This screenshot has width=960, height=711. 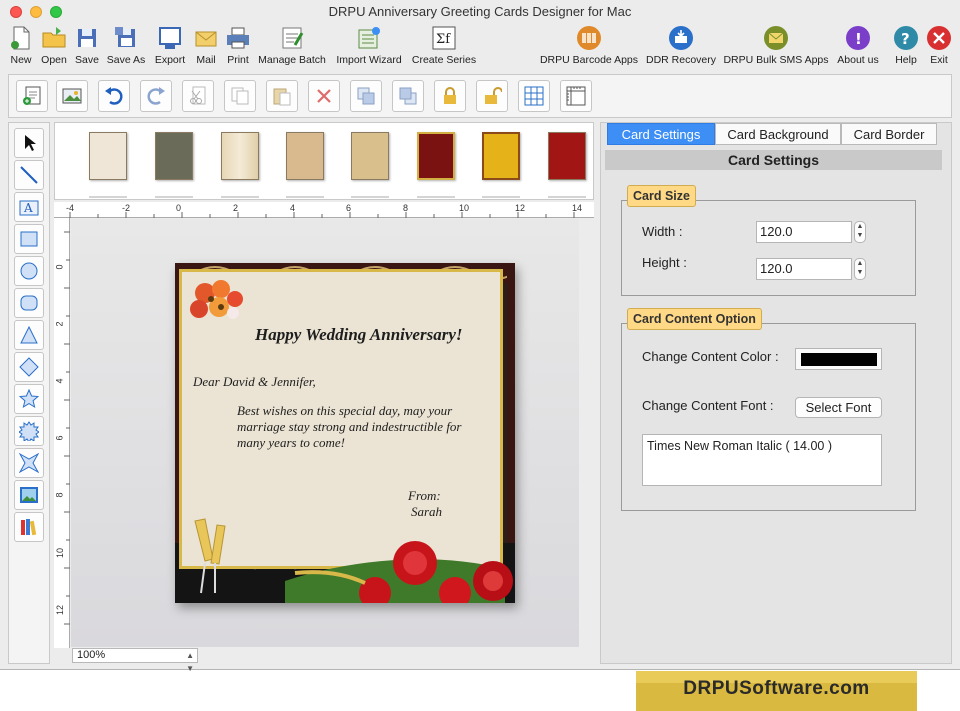 What do you see at coordinates (29, 527) in the screenshot?
I see `library-tool` at bounding box center [29, 527].